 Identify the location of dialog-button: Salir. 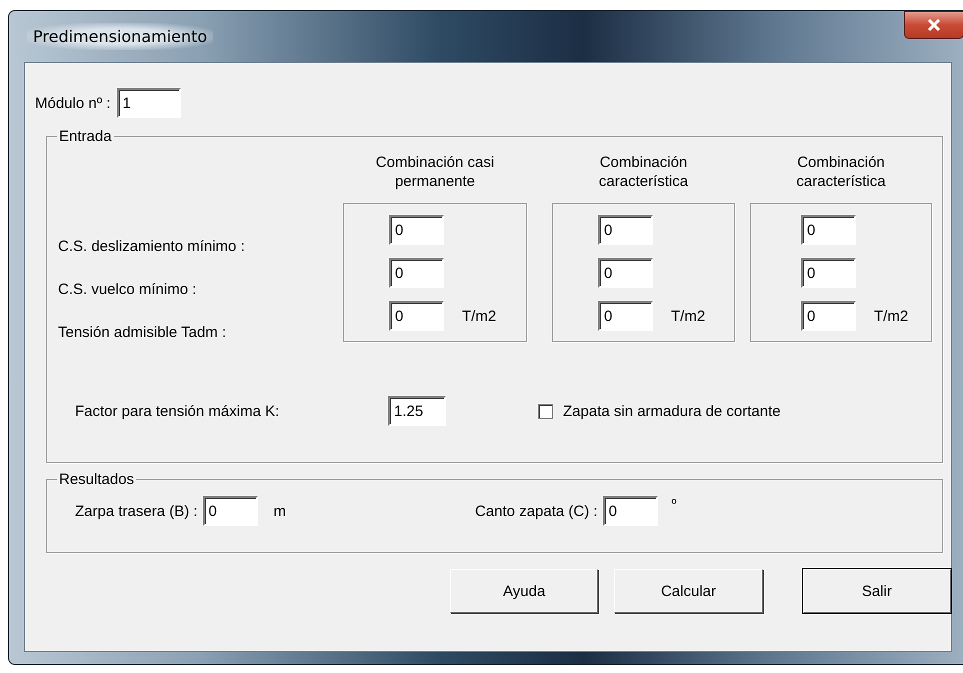
(876, 591).